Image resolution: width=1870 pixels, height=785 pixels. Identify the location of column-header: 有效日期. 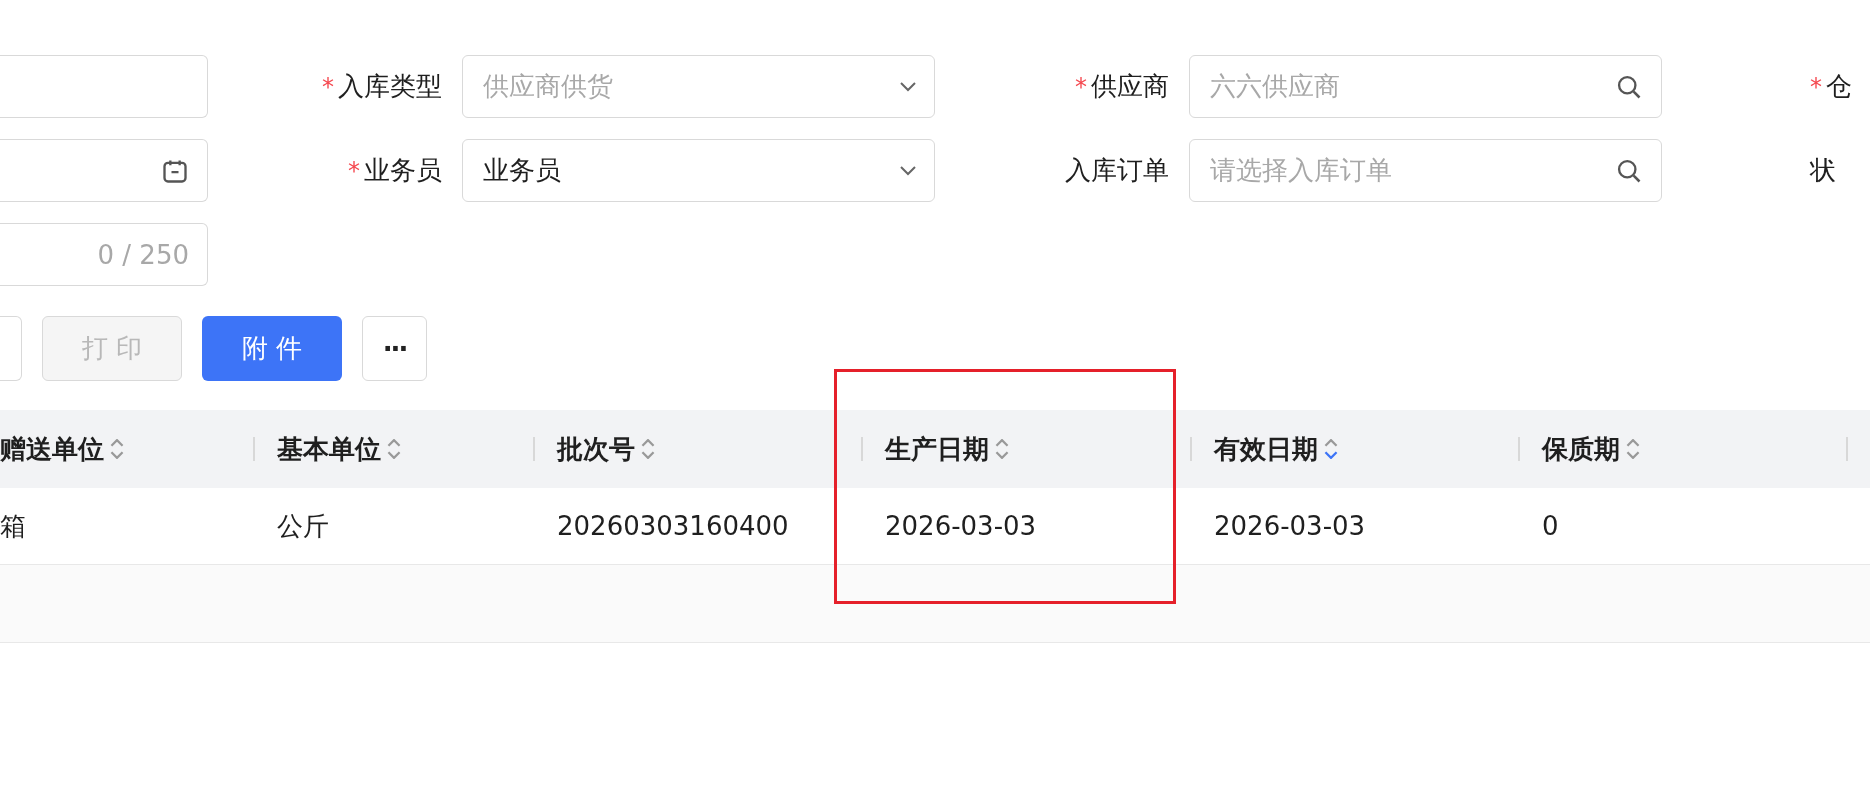
(1266, 449).